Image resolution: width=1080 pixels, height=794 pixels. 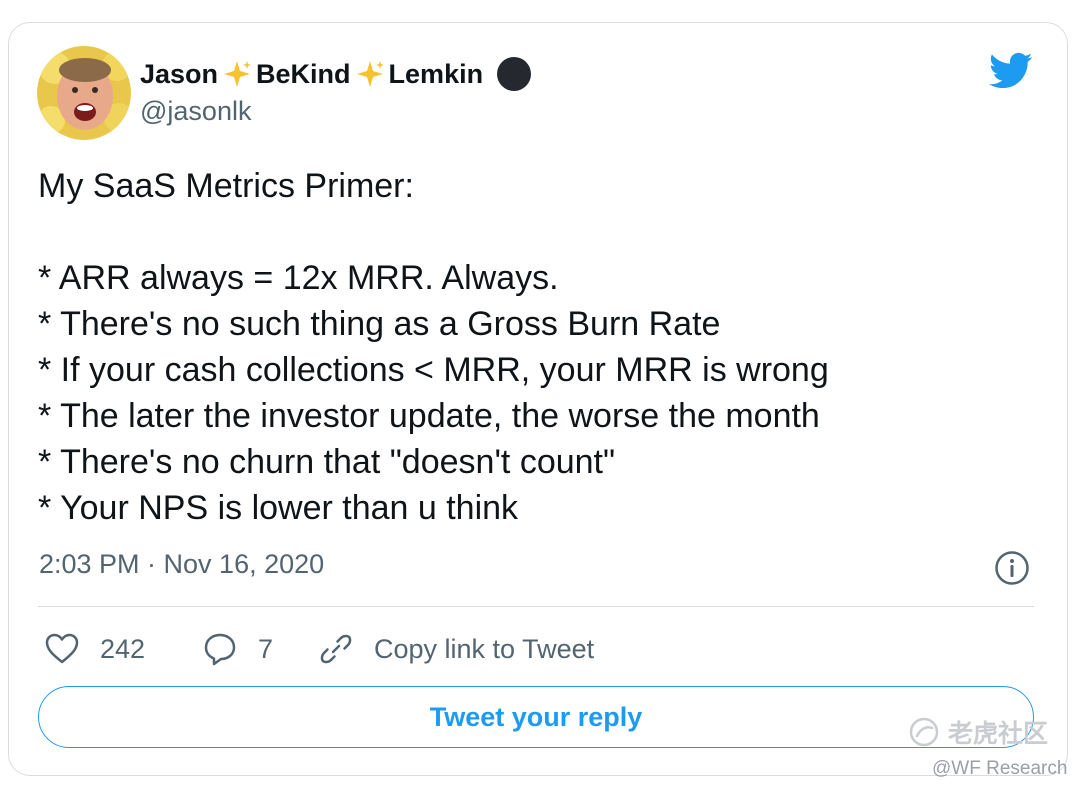 What do you see at coordinates (436, 73) in the screenshot?
I see `author-last-name: Lemkin` at bounding box center [436, 73].